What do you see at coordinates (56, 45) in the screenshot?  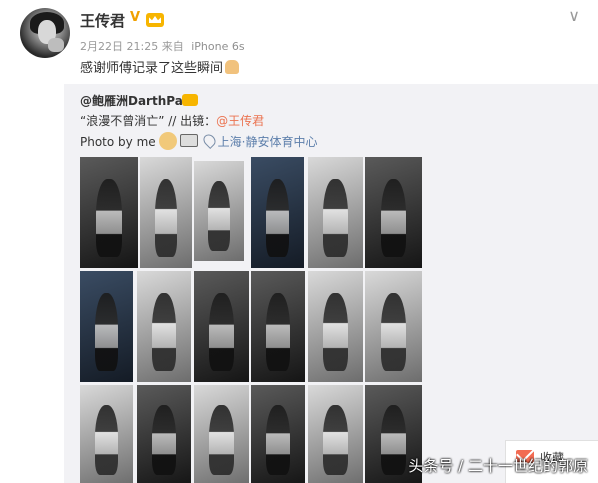 I see `avatar-hand` at bounding box center [56, 45].